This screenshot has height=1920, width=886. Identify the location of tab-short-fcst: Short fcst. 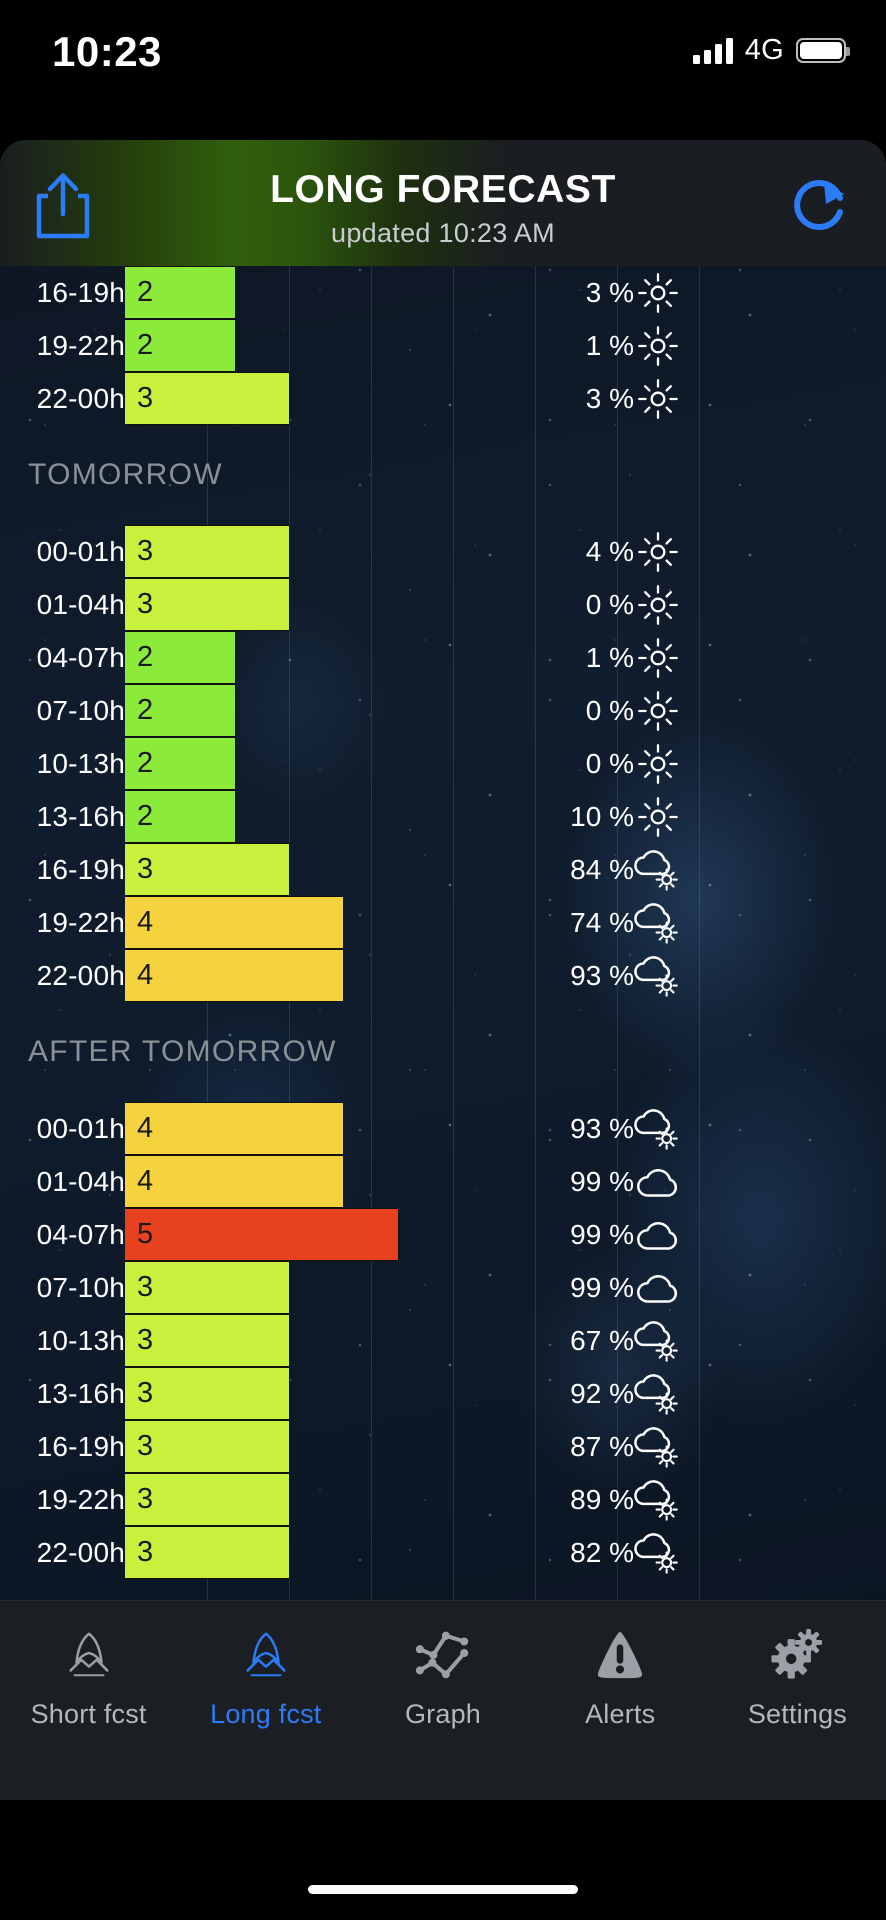
(88, 1700).